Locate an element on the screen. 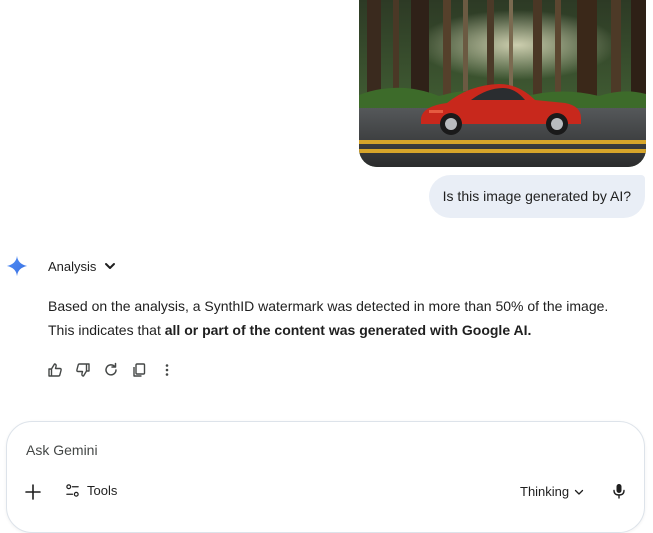 This screenshot has width=653, height=533. thumbs-up-icon is located at coordinates (55, 370).